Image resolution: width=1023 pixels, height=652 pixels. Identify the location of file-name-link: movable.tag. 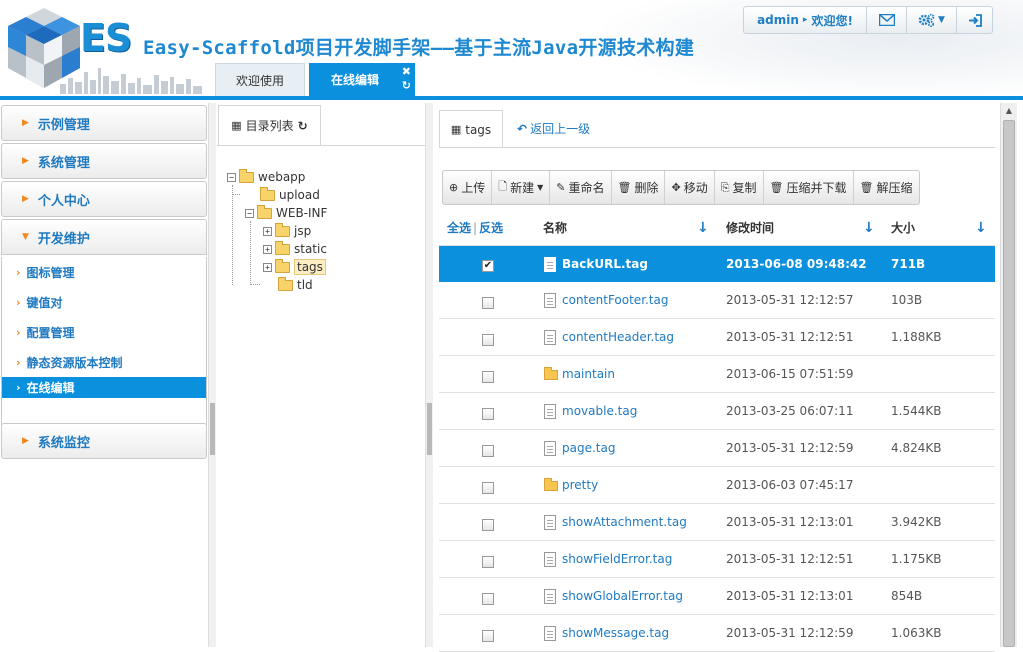
(599, 411).